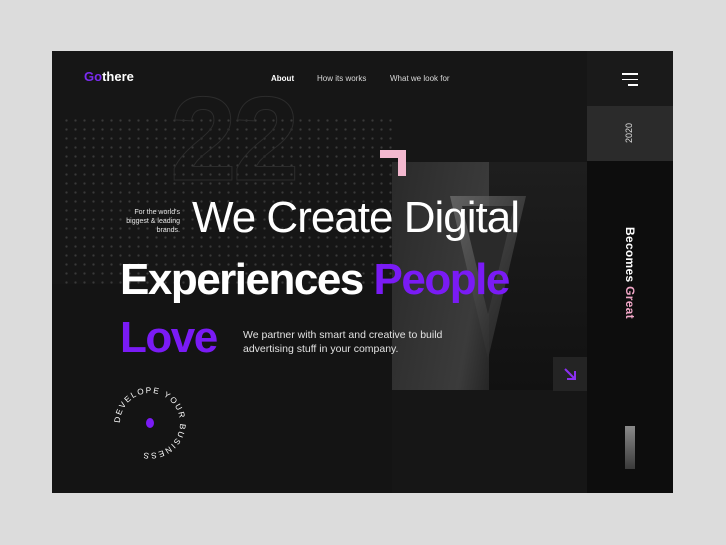  I want to click on scroll-indicator, so click(630, 447).